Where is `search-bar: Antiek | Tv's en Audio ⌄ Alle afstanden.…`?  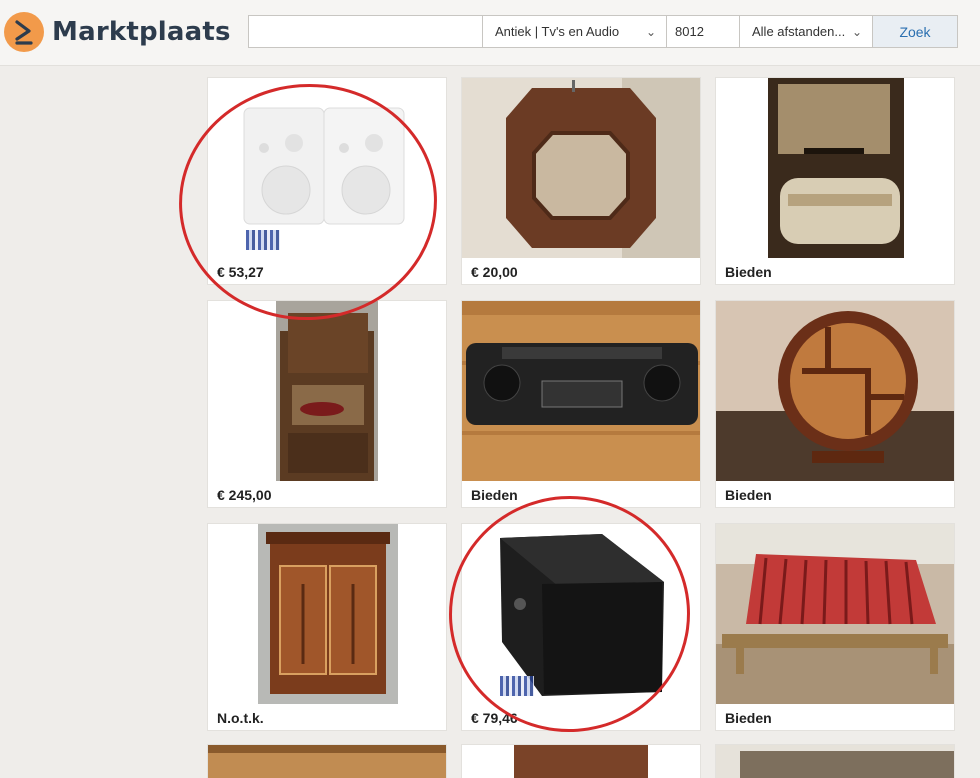
search-bar: Antiek | Tv's en Audio ⌄ Alle afstanden.… is located at coordinates (603, 31).